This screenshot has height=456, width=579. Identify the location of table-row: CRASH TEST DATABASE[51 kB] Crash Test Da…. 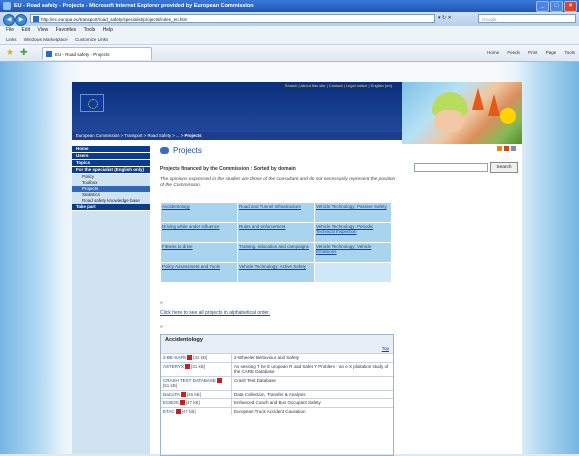
(277, 382).